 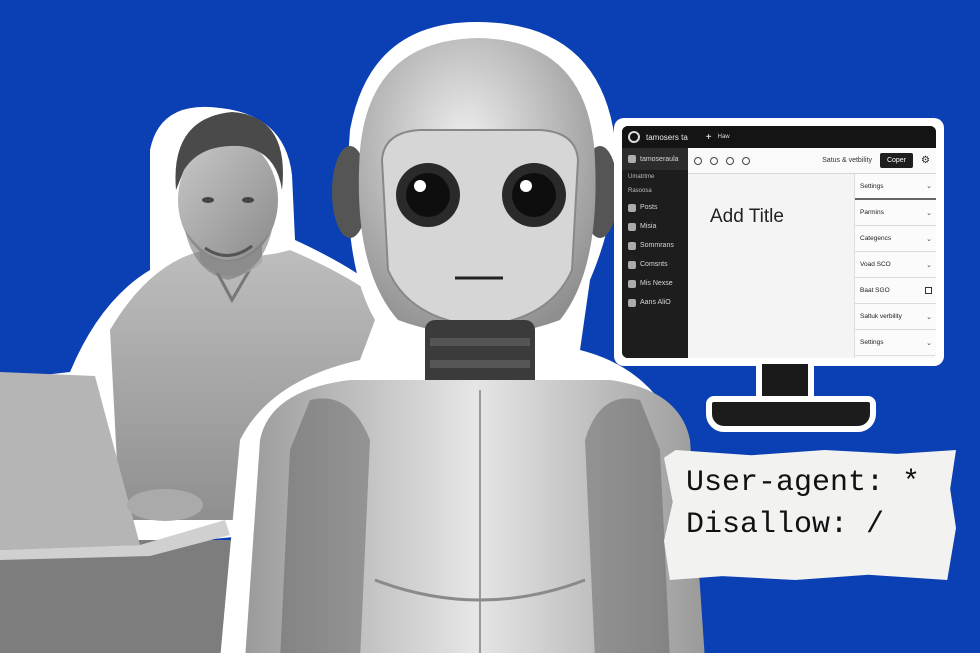 I want to click on sidebar-item-label: Comsnts, so click(x=654, y=264).